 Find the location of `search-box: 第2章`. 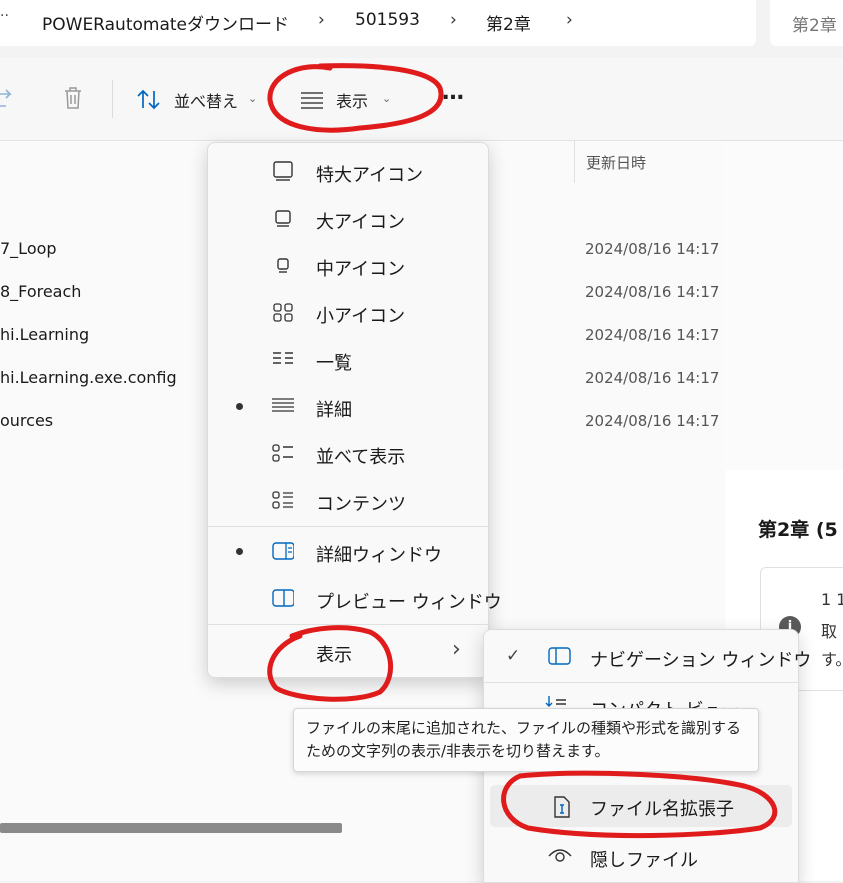

search-box: 第2章 is located at coordinates (806, 23).